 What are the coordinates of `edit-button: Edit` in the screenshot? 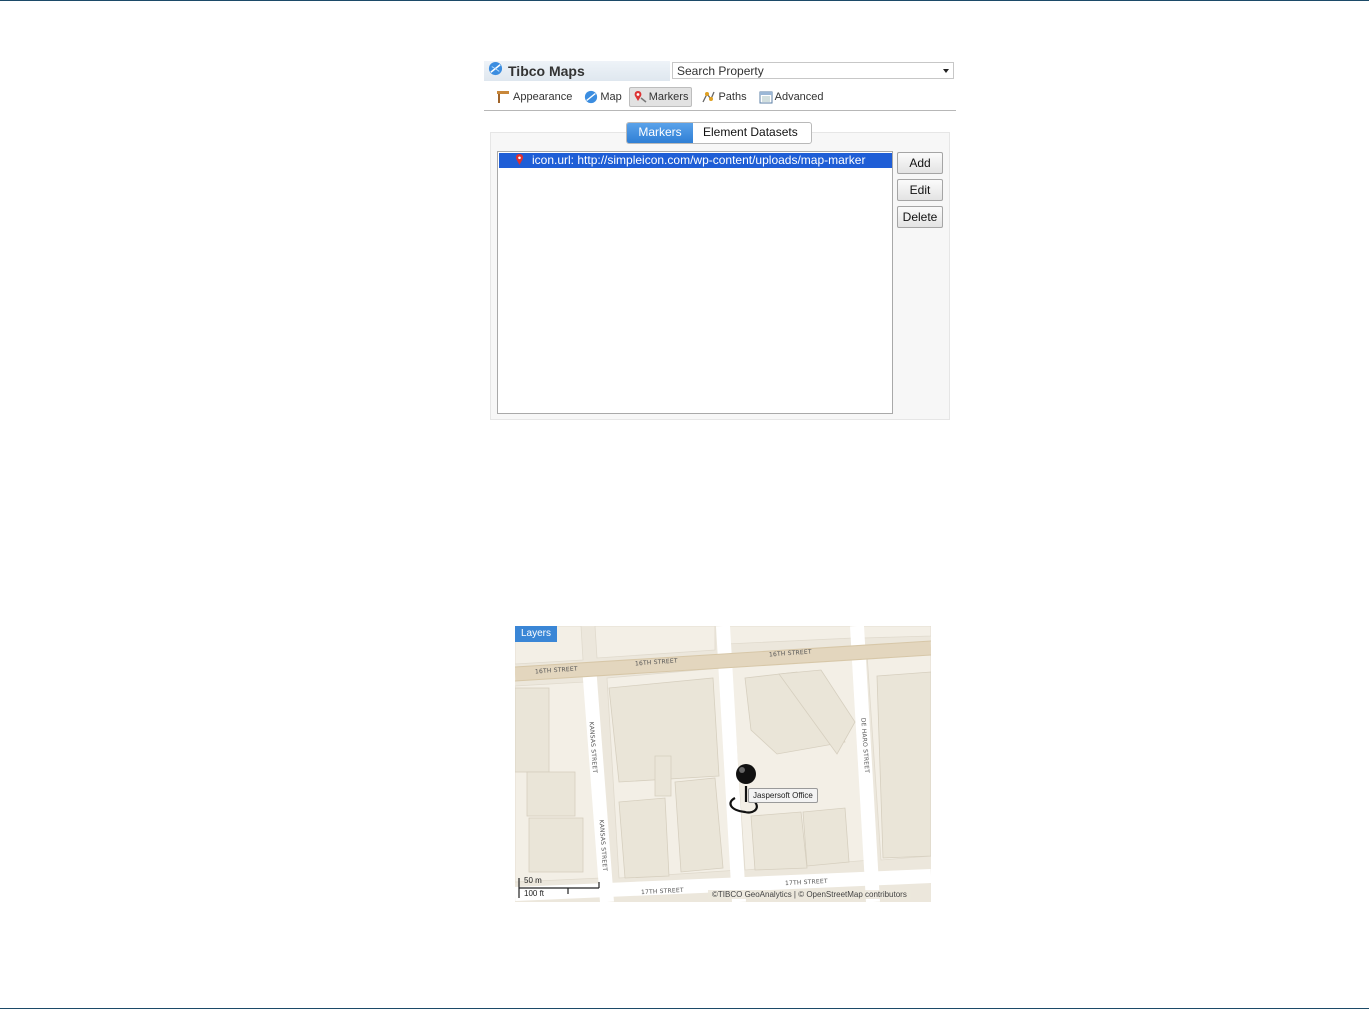 It's located at (920, 190).